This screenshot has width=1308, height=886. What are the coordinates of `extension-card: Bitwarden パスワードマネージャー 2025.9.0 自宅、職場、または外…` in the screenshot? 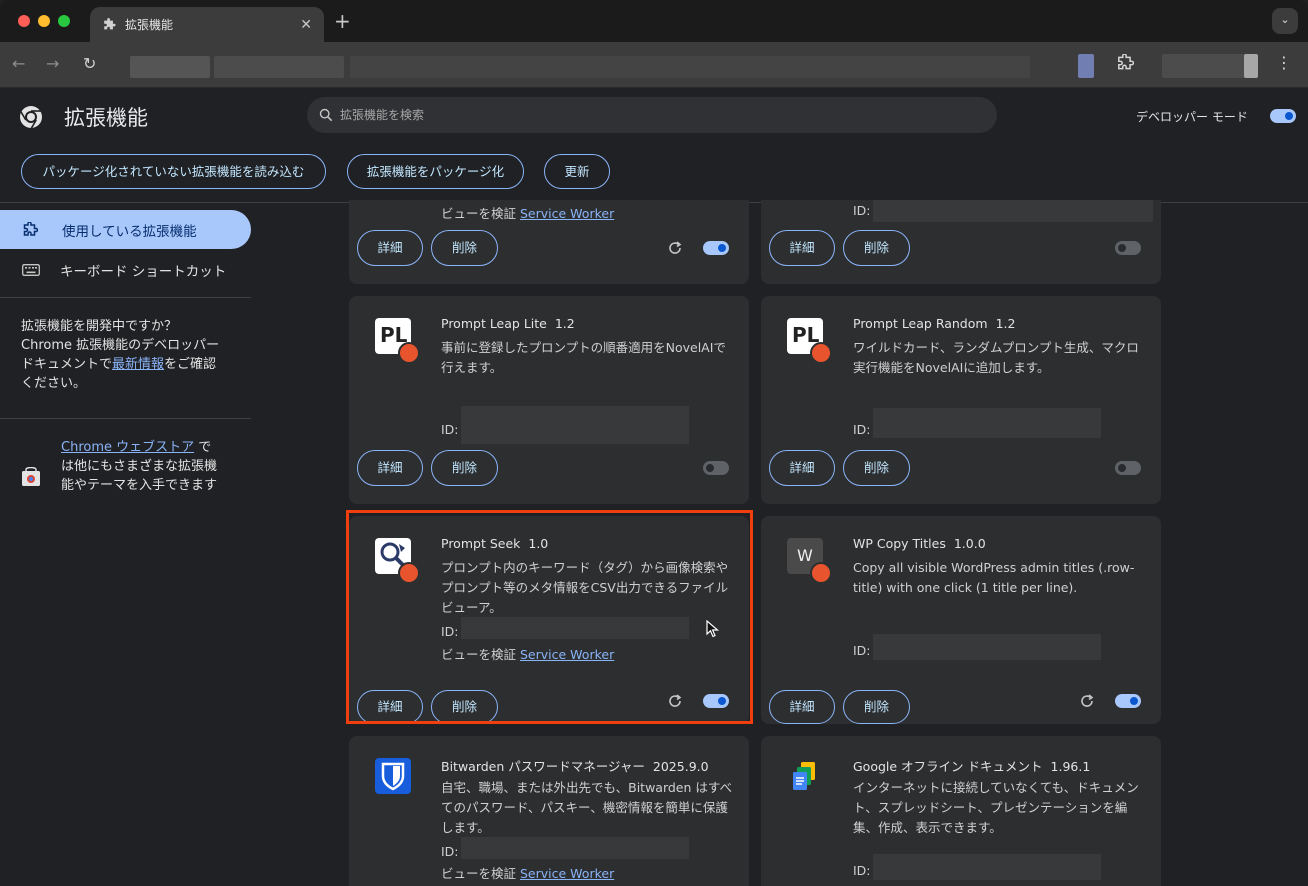 It's located at (549, 811).